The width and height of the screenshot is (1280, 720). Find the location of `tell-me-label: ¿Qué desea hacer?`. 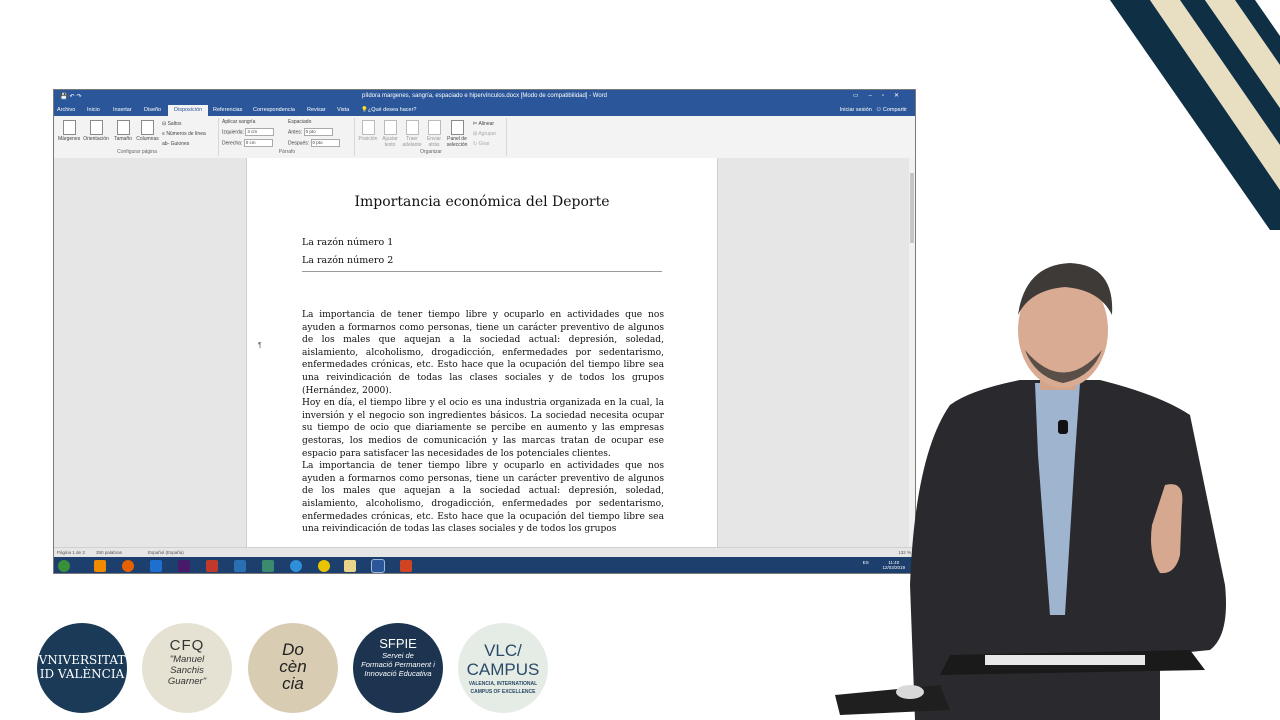

tell-me-label: ¿Qué desea hacer? is located at coordinates (392, 110).